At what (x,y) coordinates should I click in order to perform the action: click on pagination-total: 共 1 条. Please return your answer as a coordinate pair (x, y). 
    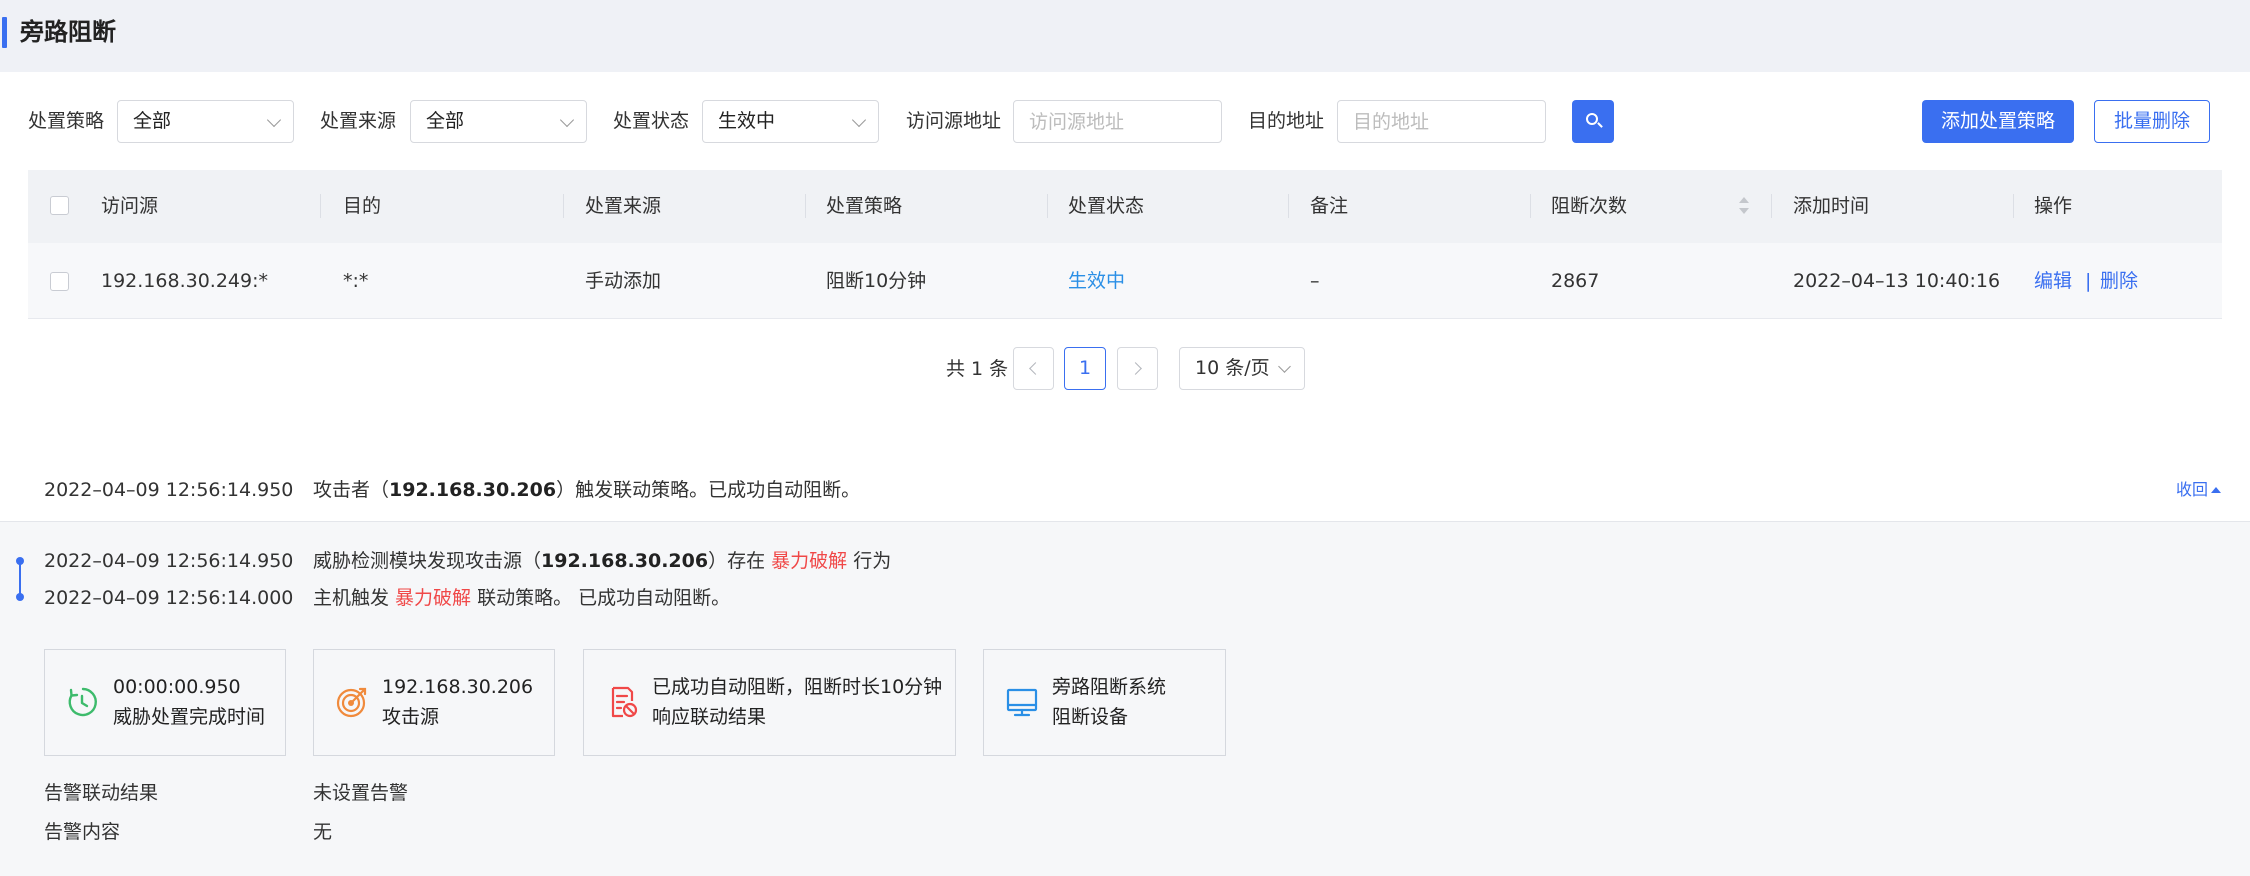
    Looking at the image, I should click on (977, 369).